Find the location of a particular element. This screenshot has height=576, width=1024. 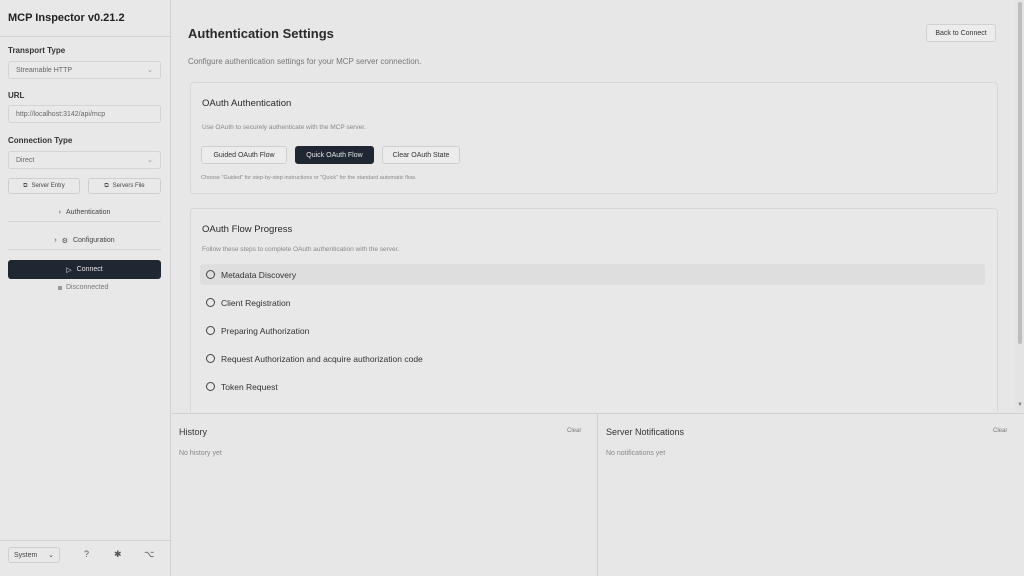

panel-divider is located at coordinates (597, 495).